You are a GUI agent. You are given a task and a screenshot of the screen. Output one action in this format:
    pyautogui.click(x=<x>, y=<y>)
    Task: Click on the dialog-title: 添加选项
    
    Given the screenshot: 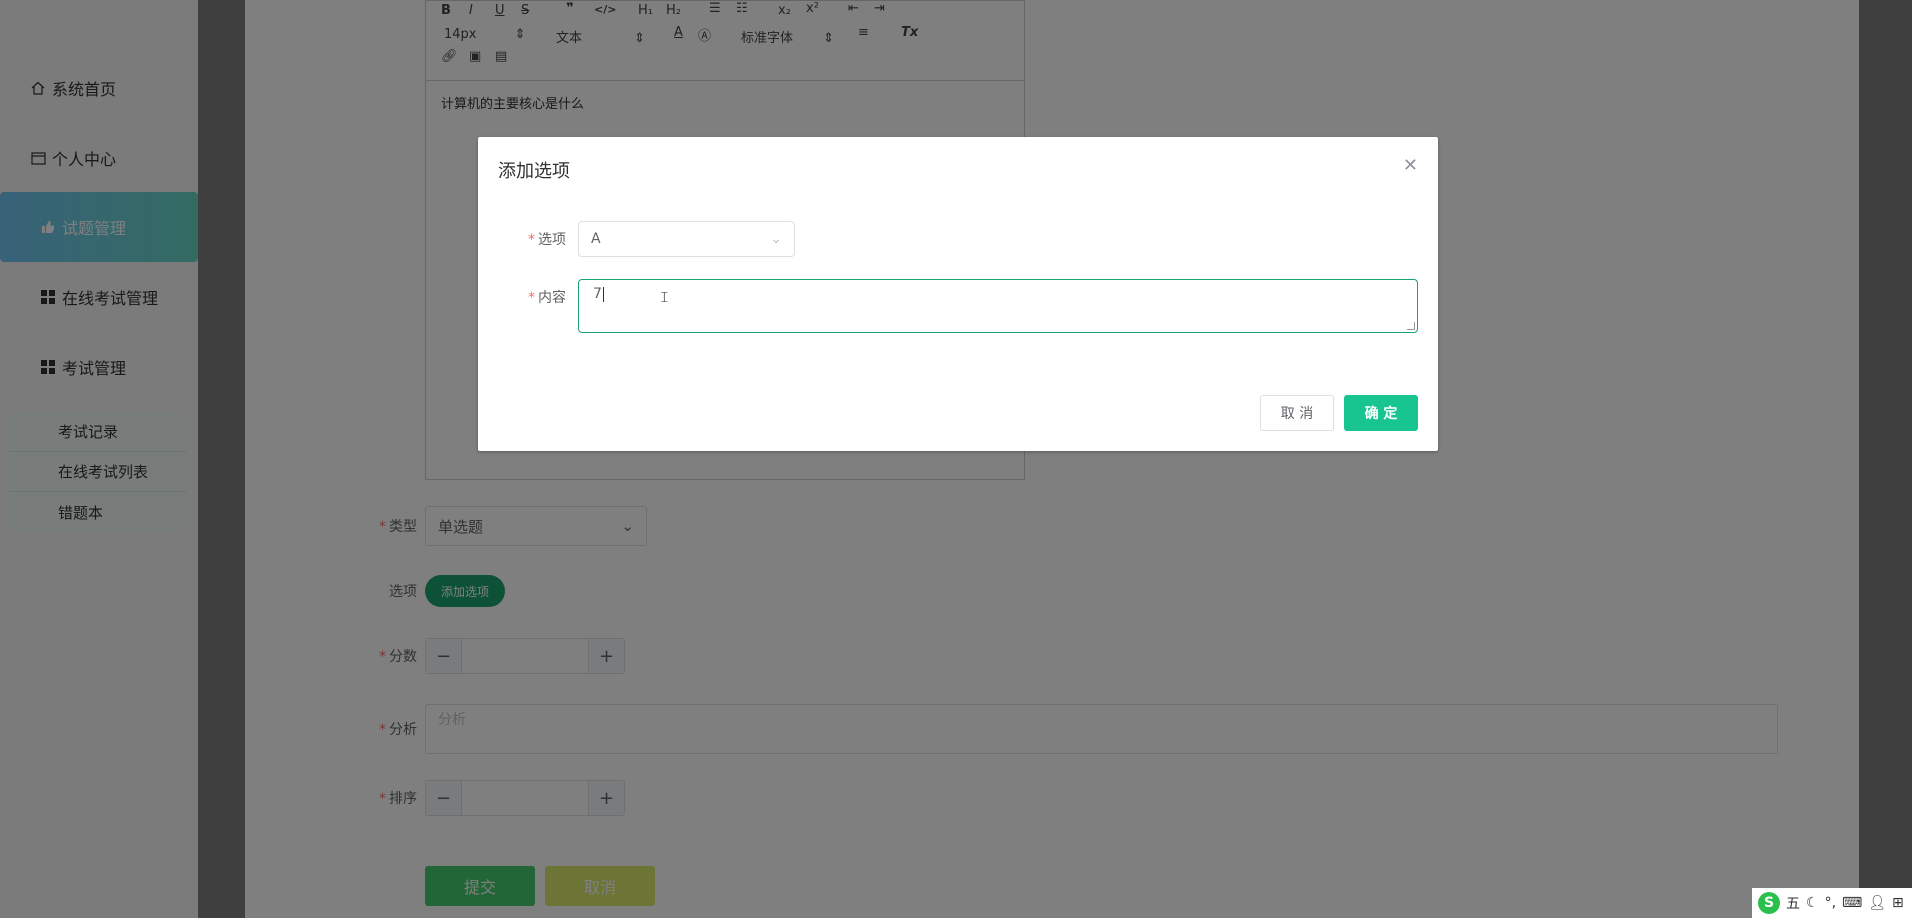 What is the action you would take?
    pyautogui.click(x=534, y=171)
    